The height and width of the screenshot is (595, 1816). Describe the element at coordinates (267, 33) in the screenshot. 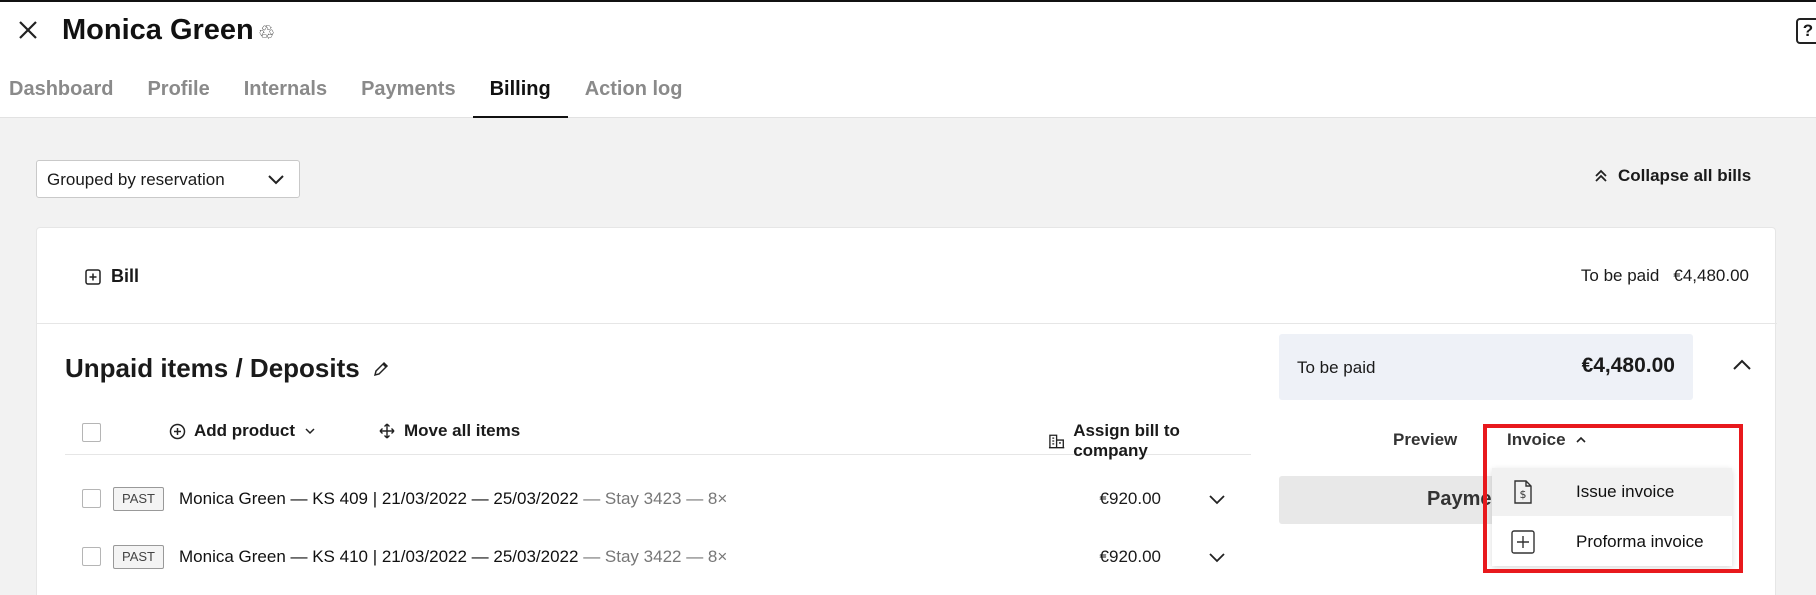

I see `recycle-icon: ♲` at that location.